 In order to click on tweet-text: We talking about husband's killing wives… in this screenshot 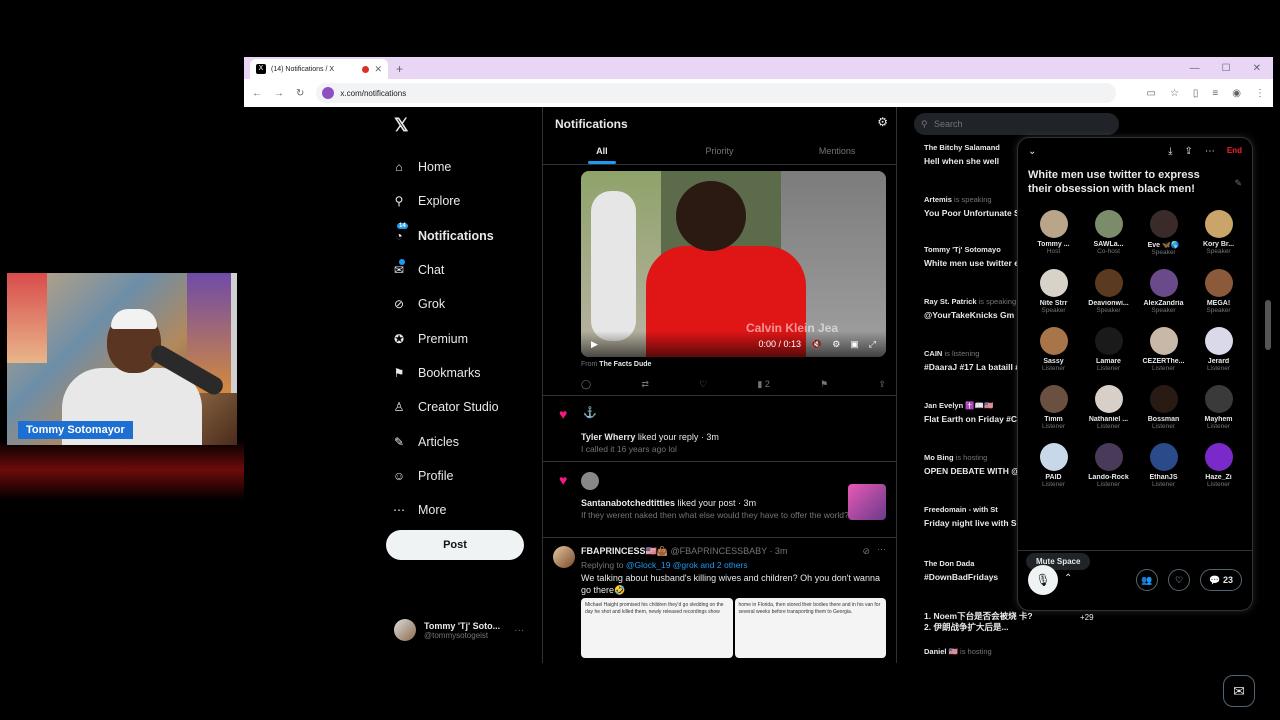, I will do `click(730, 584)`.